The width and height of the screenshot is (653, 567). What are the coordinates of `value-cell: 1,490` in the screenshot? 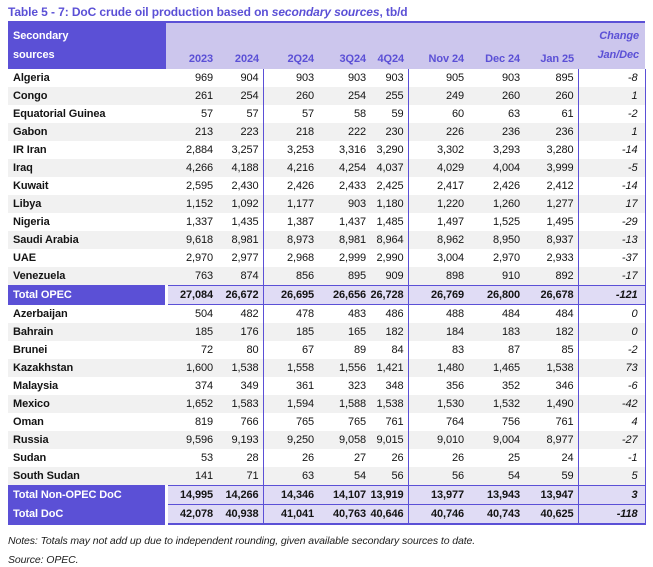 It's located at (551, 404).